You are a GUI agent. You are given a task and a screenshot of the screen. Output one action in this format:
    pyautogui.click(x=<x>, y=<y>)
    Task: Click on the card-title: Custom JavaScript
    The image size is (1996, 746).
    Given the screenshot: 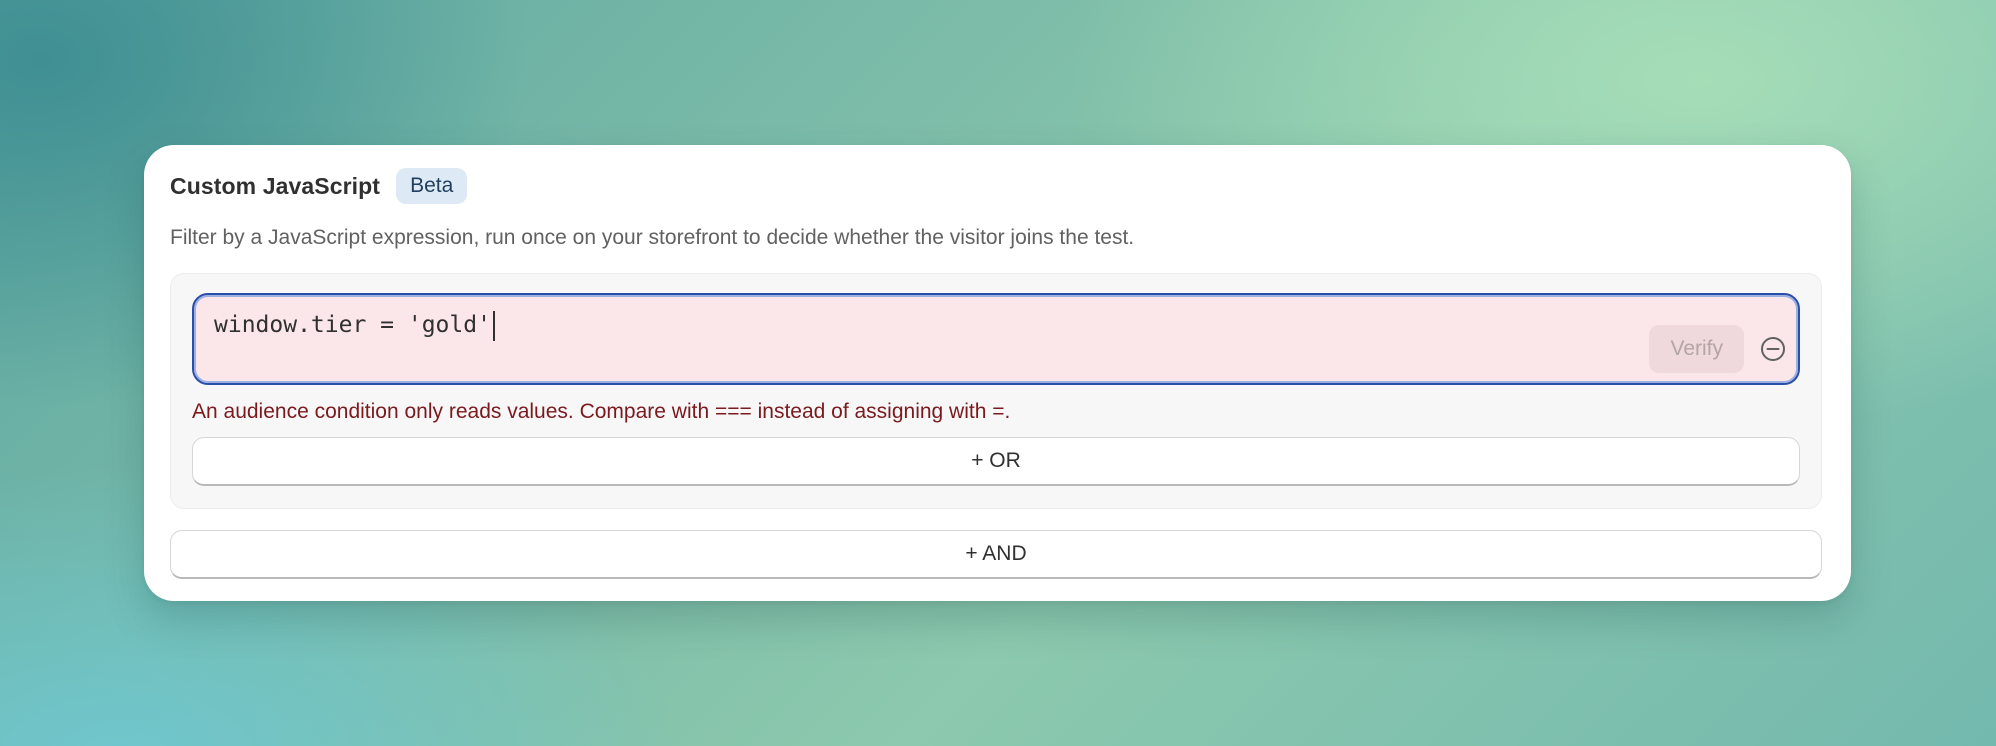 What is the action you would take?
    pyautogui.click(x=275, y=185)
    